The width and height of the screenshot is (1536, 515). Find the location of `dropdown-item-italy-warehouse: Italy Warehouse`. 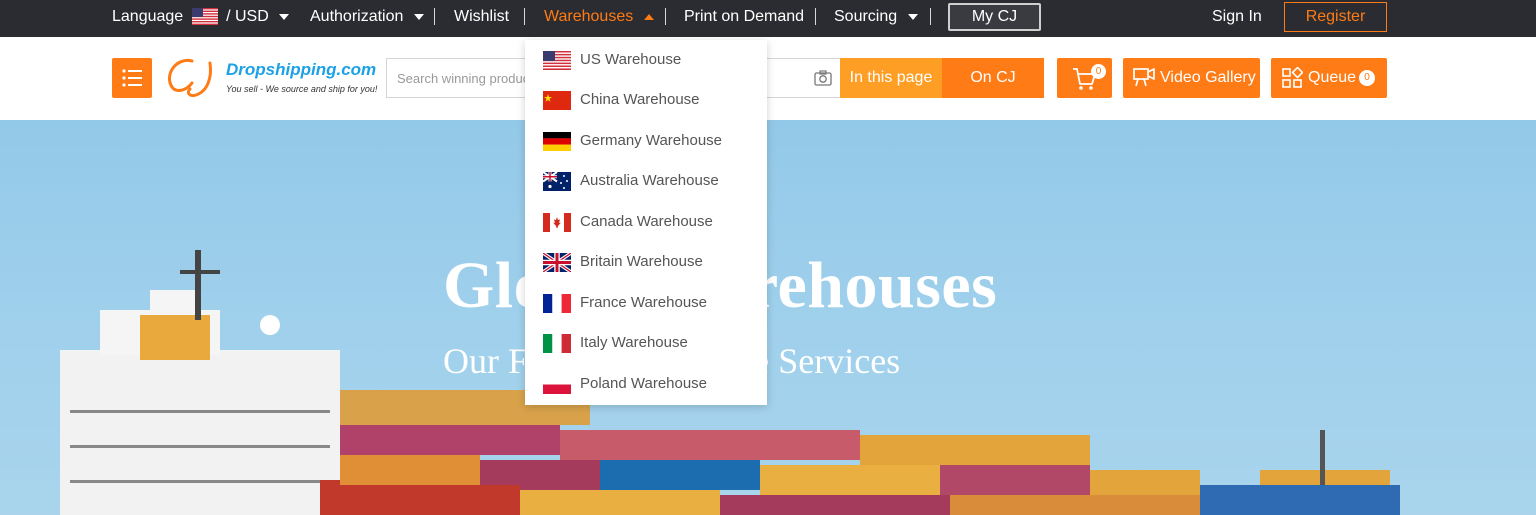

dropdown-item-italy-warehouse: Italy Warehouse is located at coordinates (646, 343).